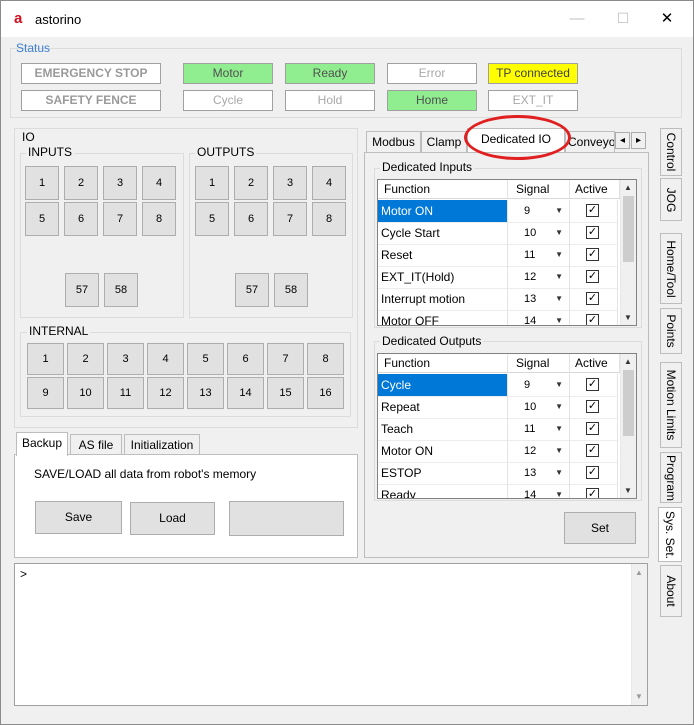  What do you see at coordinates (290, 219) in the screenshot?
I see `output-button: 7` at bounding box center [290, 219].